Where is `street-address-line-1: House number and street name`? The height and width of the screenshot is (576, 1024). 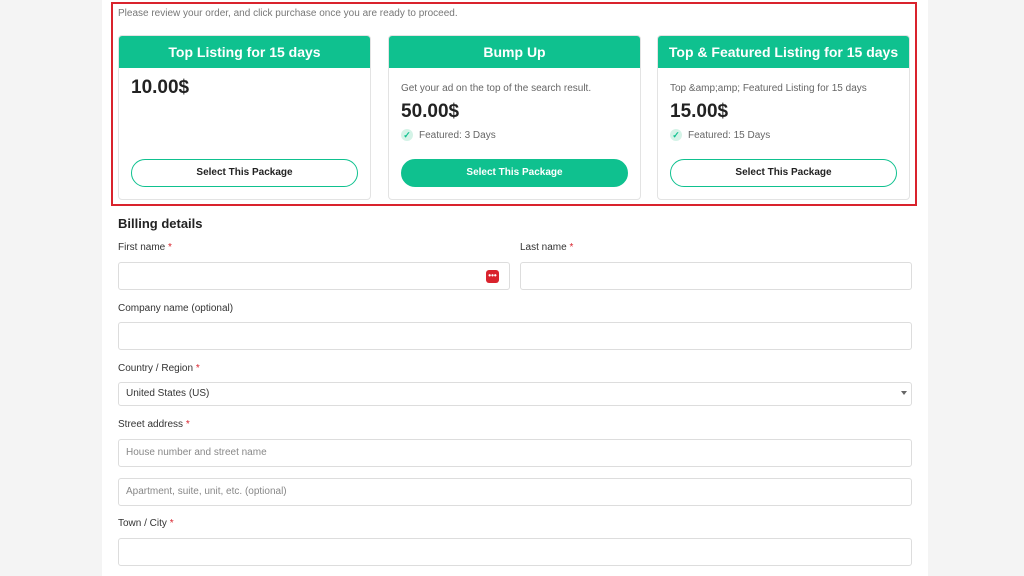
street-address-line-1: House number and street name is located at coordinates (515, 453).